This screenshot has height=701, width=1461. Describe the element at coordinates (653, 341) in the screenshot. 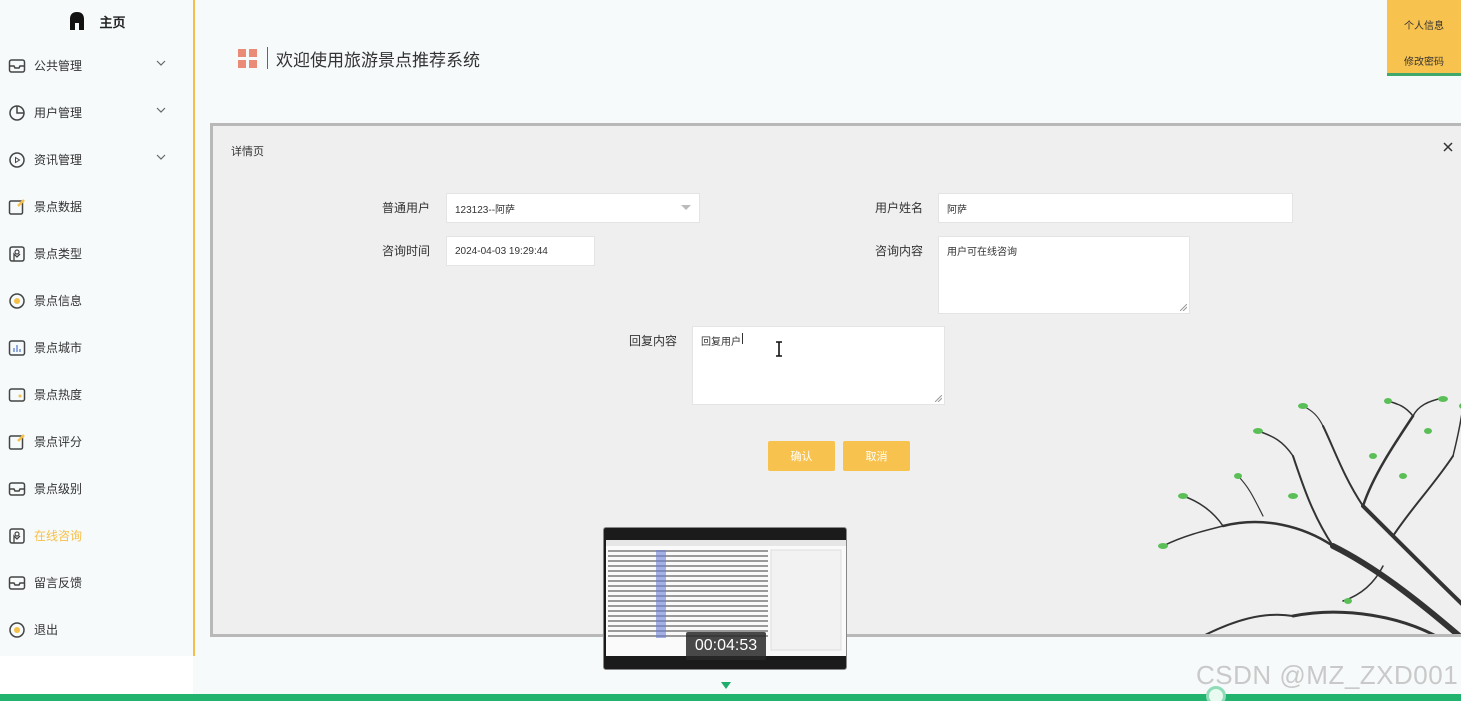

I see `reply-label: 回复内容` at that location.